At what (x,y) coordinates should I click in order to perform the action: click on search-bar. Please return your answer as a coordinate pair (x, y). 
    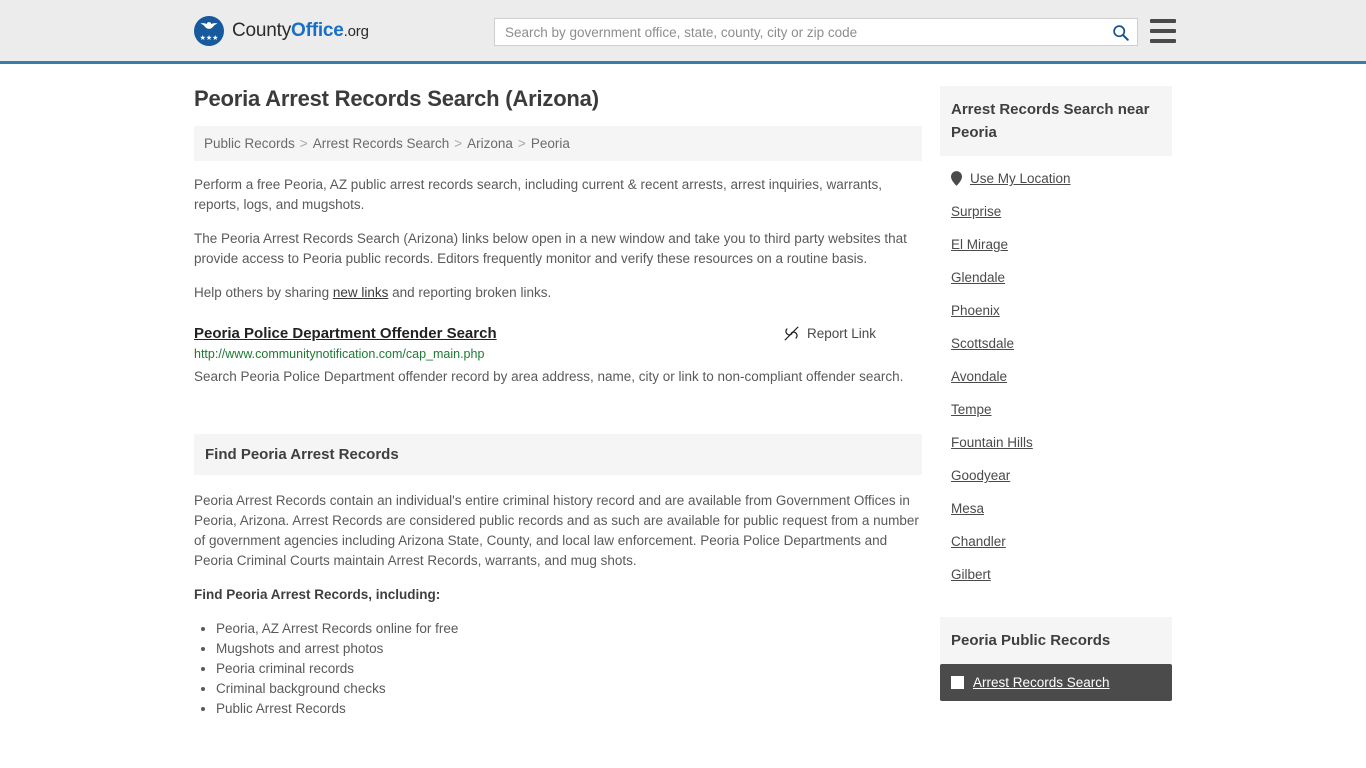
    Looking at the image, I should click on (816, 32).